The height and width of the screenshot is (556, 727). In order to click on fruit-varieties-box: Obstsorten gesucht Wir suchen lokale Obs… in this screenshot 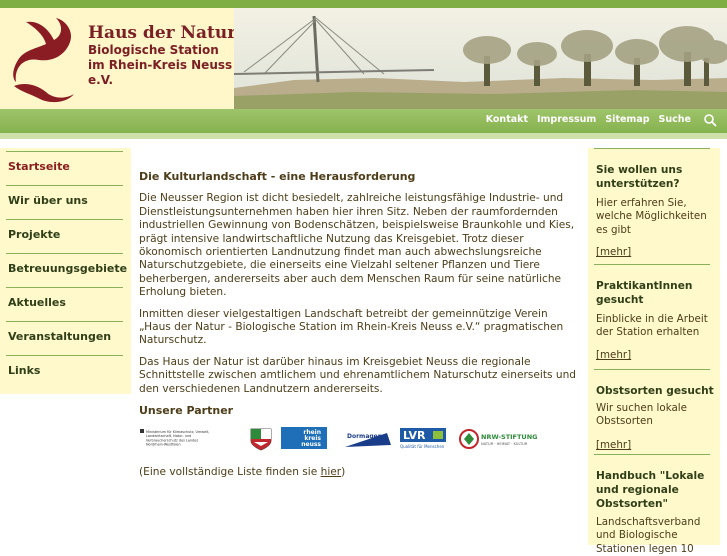, I will do `click(654, 414)`.